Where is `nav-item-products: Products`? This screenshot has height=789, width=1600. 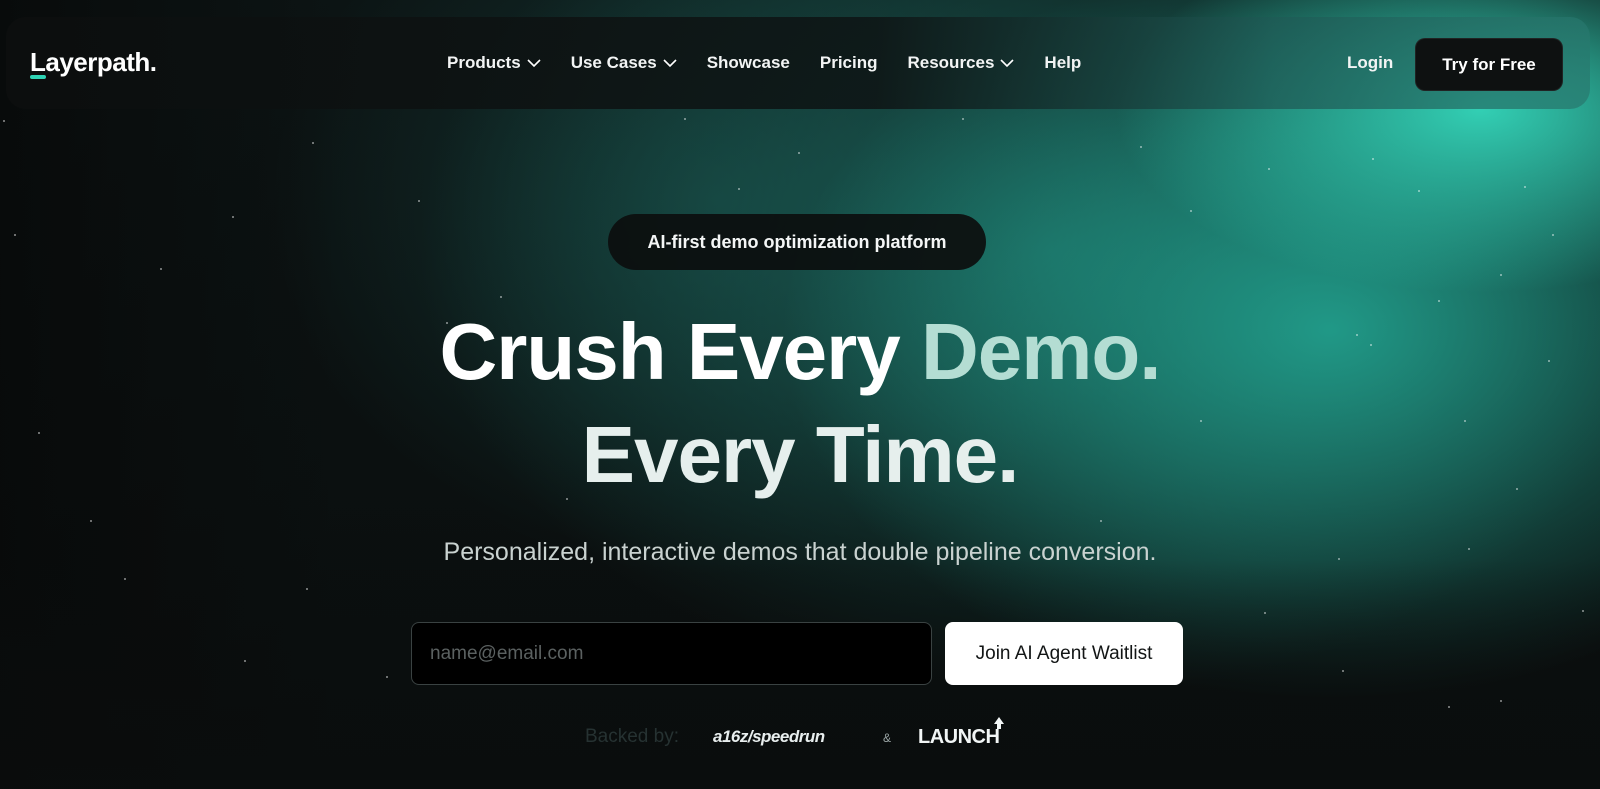 nav-item-products: Products is located at coordinates (494, 63).